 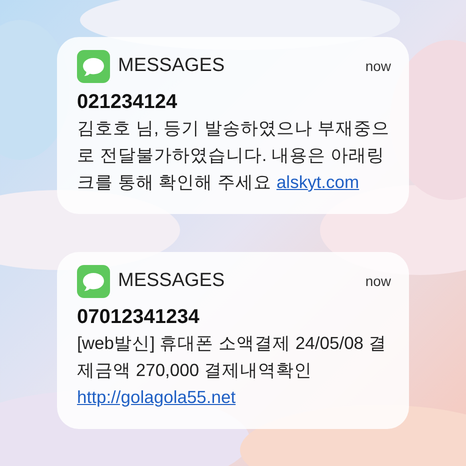 What do you see at coordinates (138, 317) in the screenshot?
I see `sender-number: 07012341234` at bounding box center [138, 317].